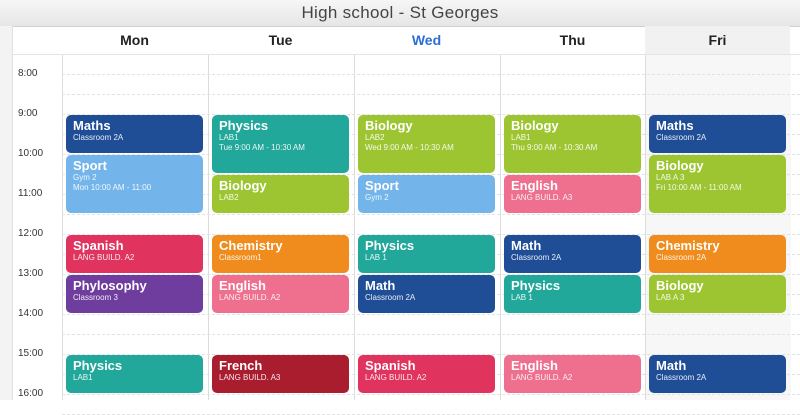  I want to click on time-label: 15:00, so click(31, 353).